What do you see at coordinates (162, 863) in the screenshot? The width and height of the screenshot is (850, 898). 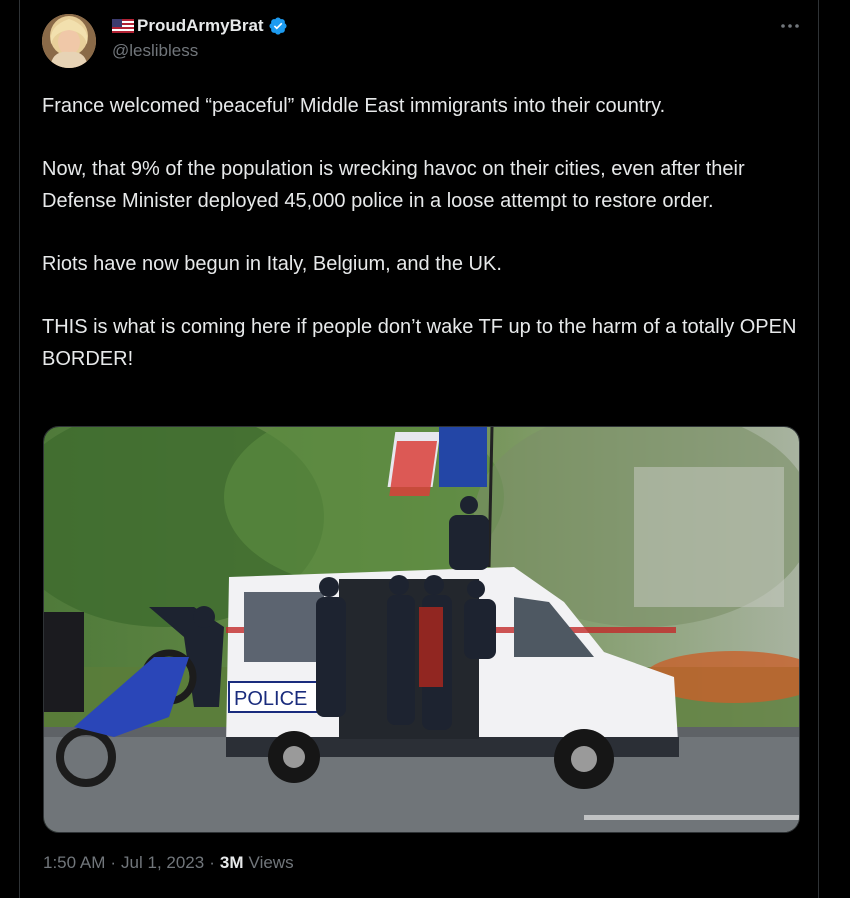 I see `tweet-date: Jul 1, 2023` at bounding box center [162, 863].